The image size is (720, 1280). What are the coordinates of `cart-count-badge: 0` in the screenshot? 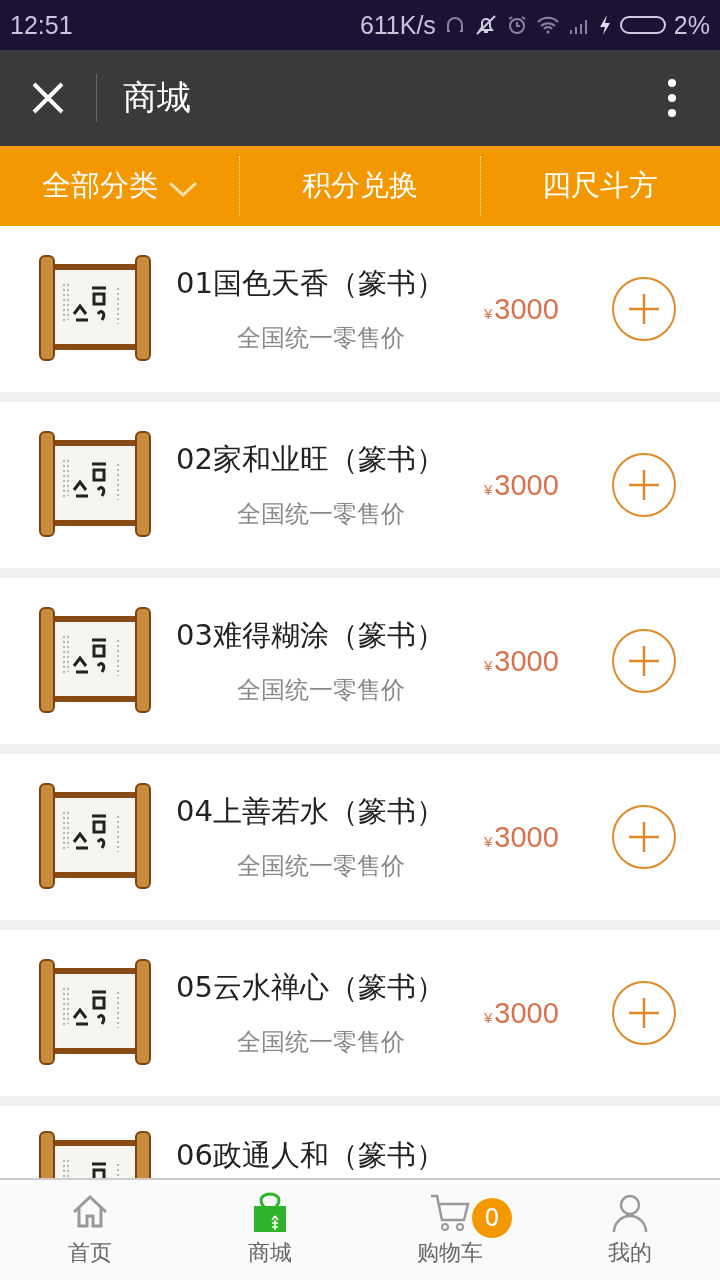 It's located at (492, 1218).